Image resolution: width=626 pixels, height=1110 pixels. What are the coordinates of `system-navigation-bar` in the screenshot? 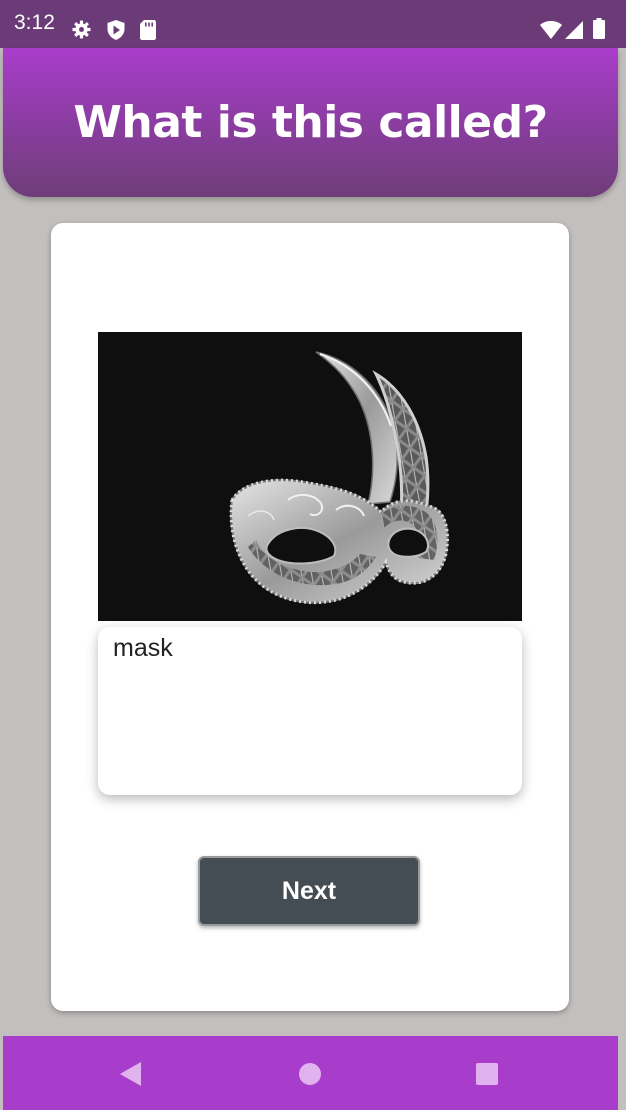 It's located at (310, 1073).